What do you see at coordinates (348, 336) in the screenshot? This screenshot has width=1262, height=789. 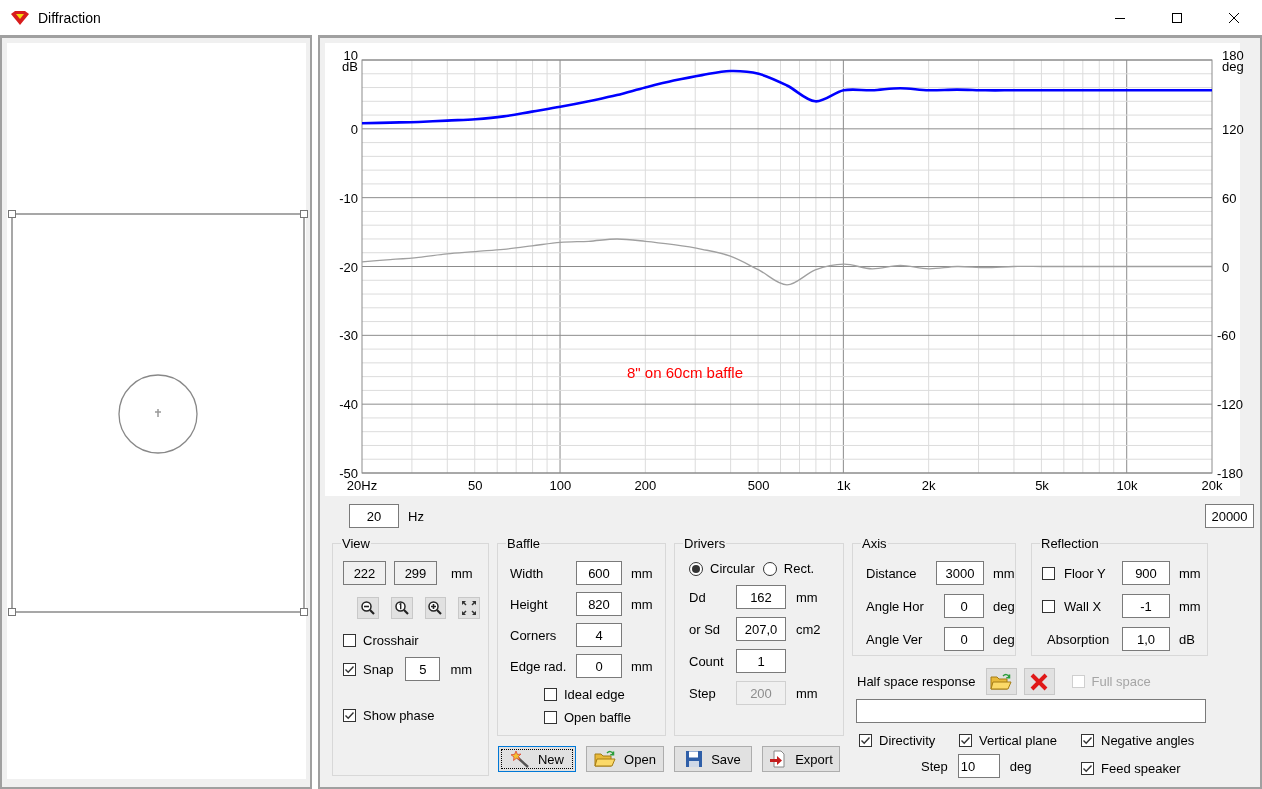 I see `axis-tick-label: -30` at bounding box center [348, 336].